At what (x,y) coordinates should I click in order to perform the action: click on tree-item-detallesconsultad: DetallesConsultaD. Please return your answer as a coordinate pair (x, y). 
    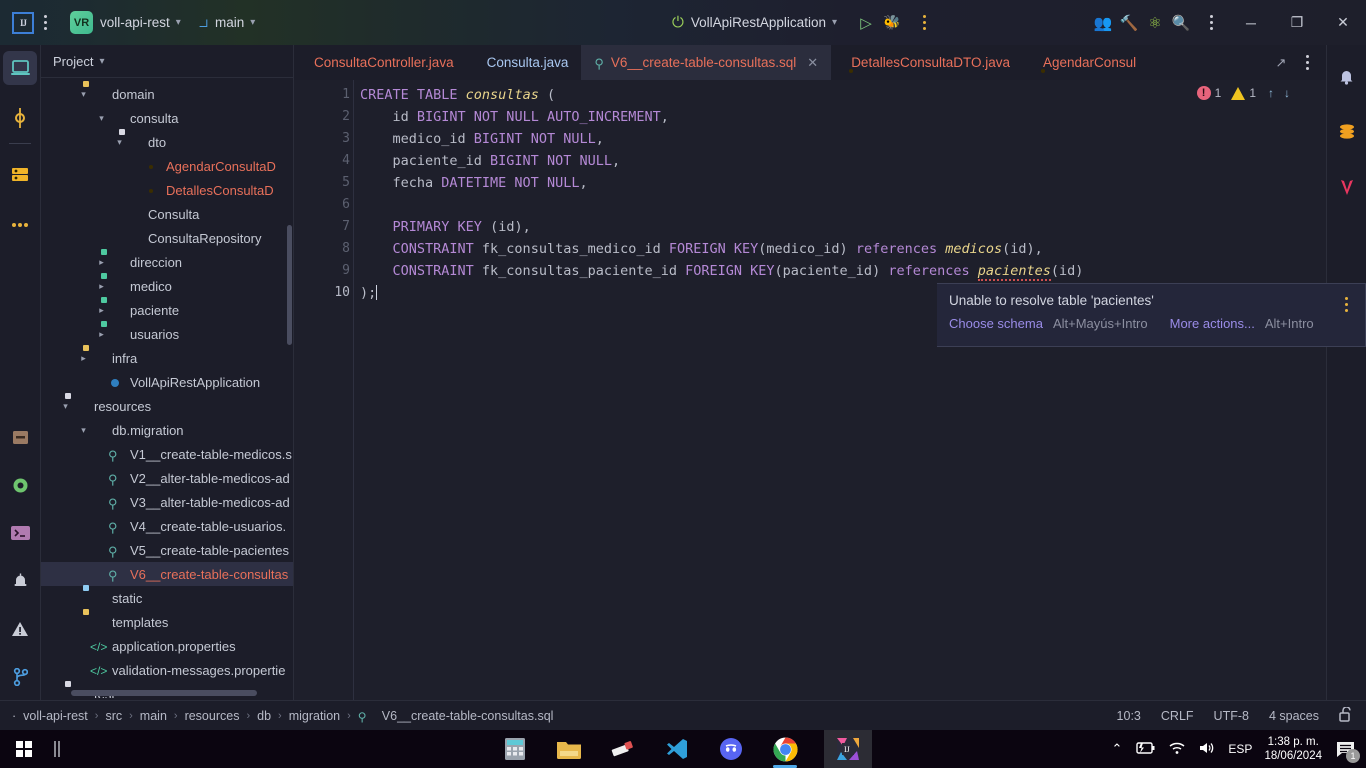
    Looking at the image, I should click on (167, 190).